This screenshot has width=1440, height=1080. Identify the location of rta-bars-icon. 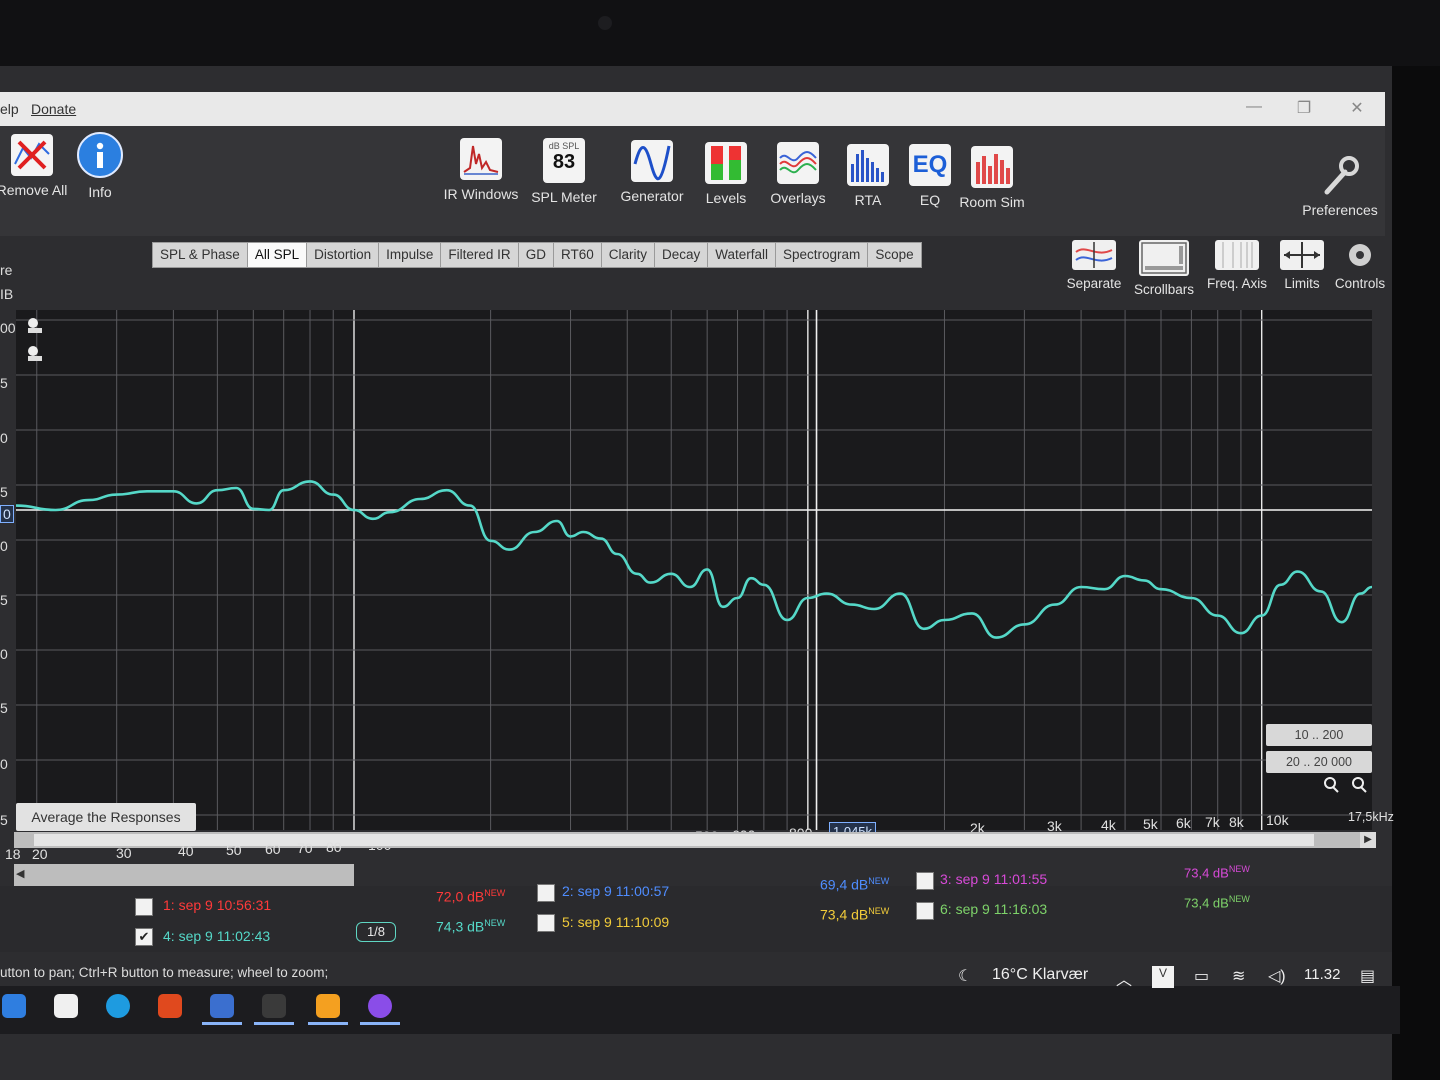
(868, 165).